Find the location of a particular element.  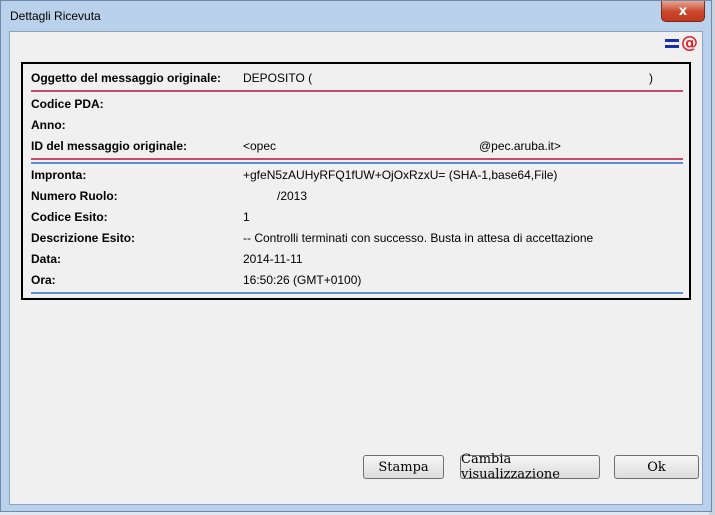

row-numero-ruolo: Numero Ruolo: /2013 is located at coordinates (361, 196).